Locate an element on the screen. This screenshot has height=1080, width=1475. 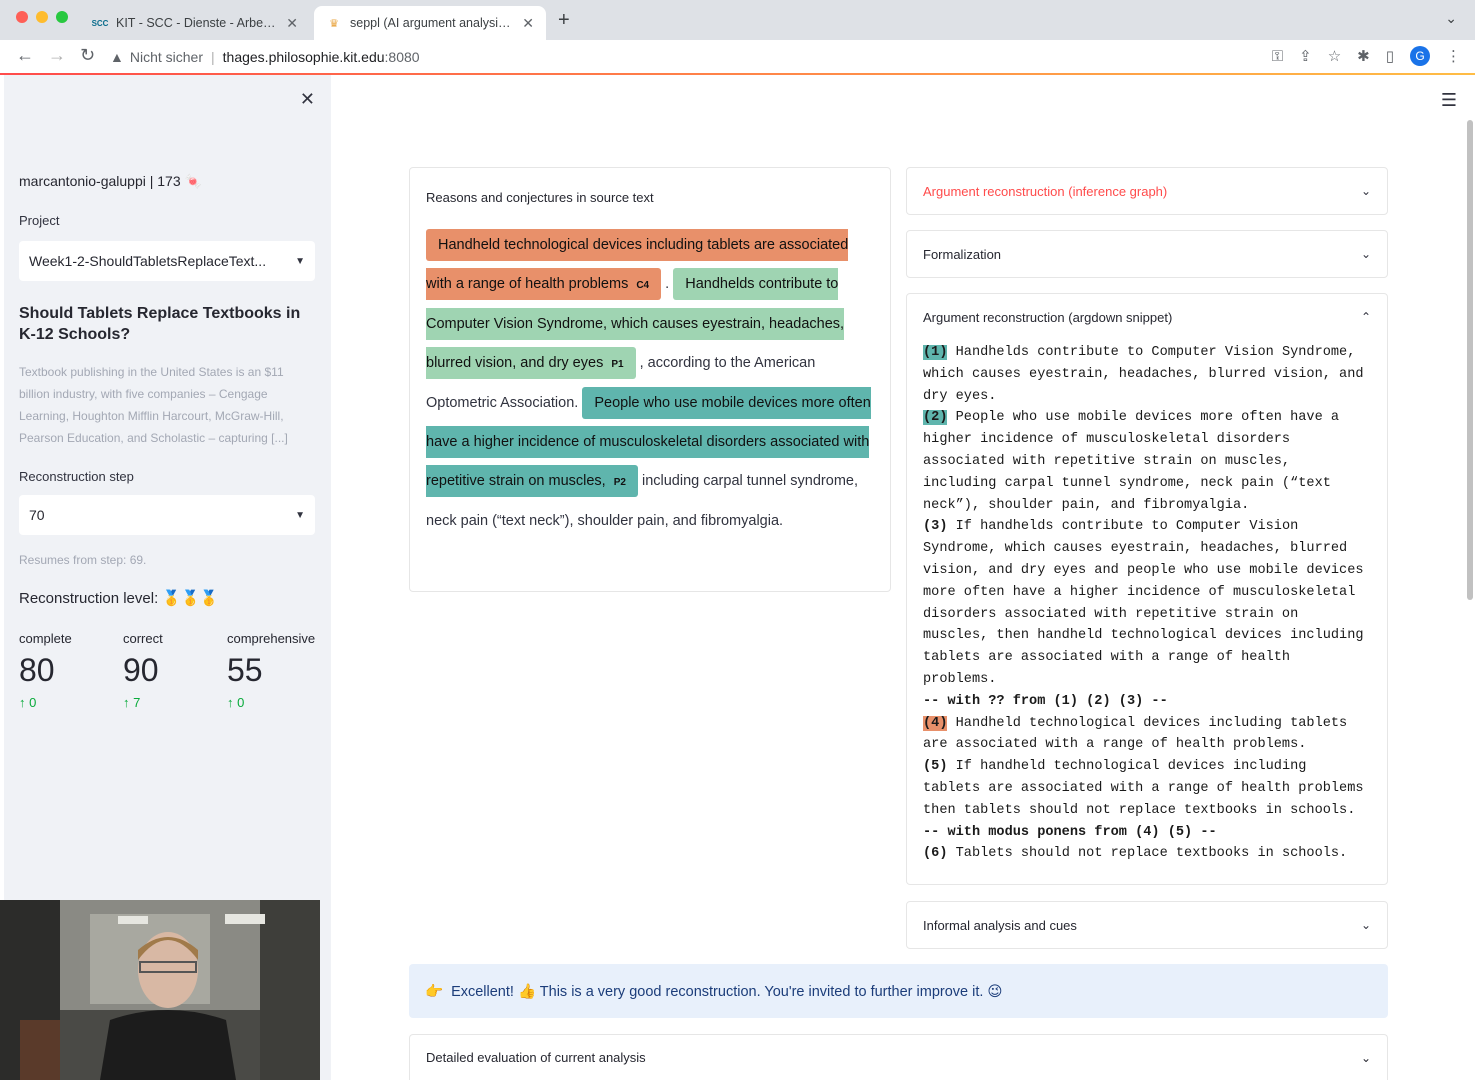
webcam-overlay is located at coordinates (160, 990).